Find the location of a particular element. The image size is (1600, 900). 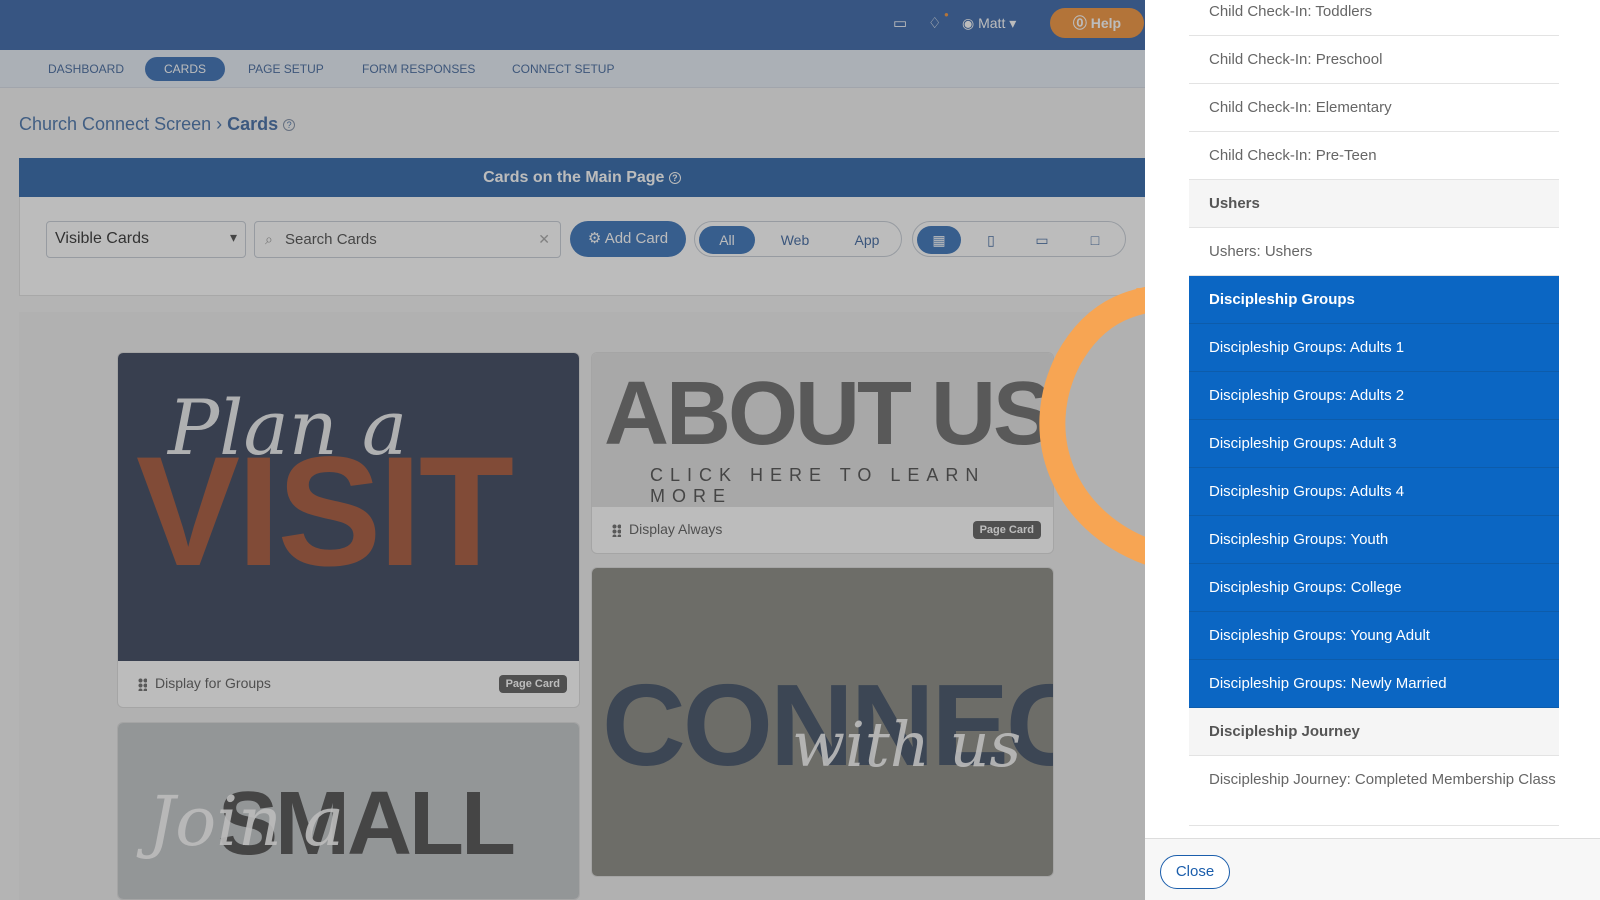

user-icon: ◉ is located at coordinates (968, 23).